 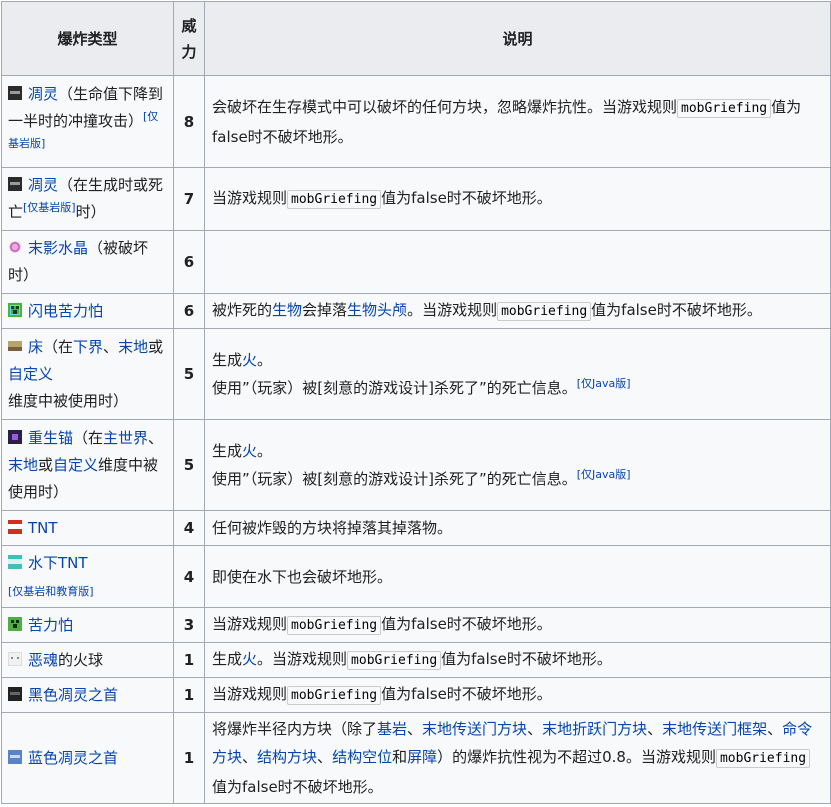 I want to click on end-gateway-block-link: 末地折跃门方块, so click(x=594, y=729).